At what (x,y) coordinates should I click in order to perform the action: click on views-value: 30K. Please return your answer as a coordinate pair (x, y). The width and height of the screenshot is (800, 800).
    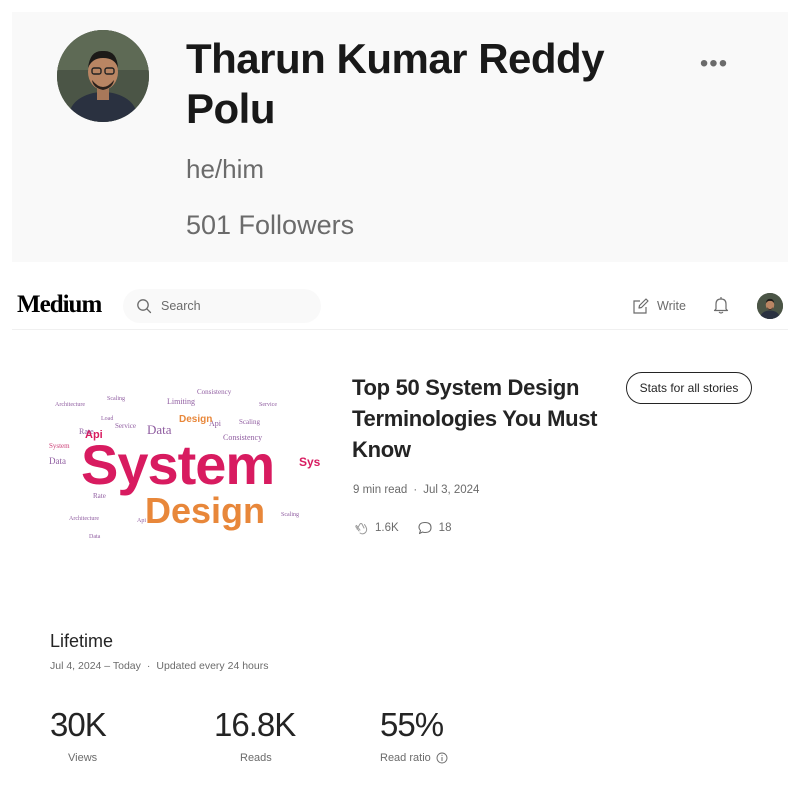
    Looking at the image, I should click on (78, 724).